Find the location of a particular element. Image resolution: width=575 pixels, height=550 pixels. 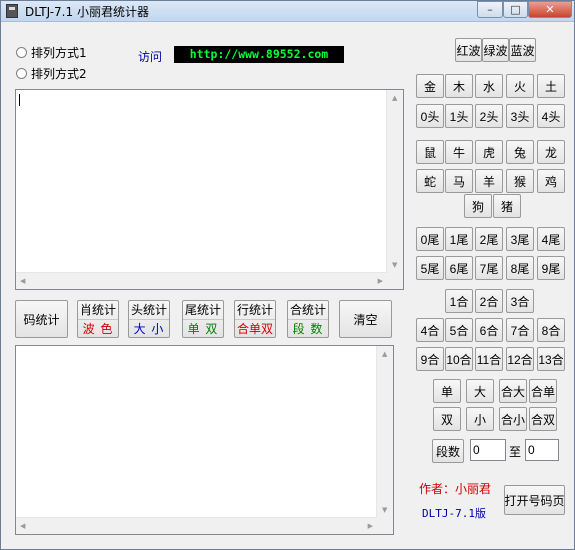

tou-stat-label: 头统计 is located at coordinates (148, 310).